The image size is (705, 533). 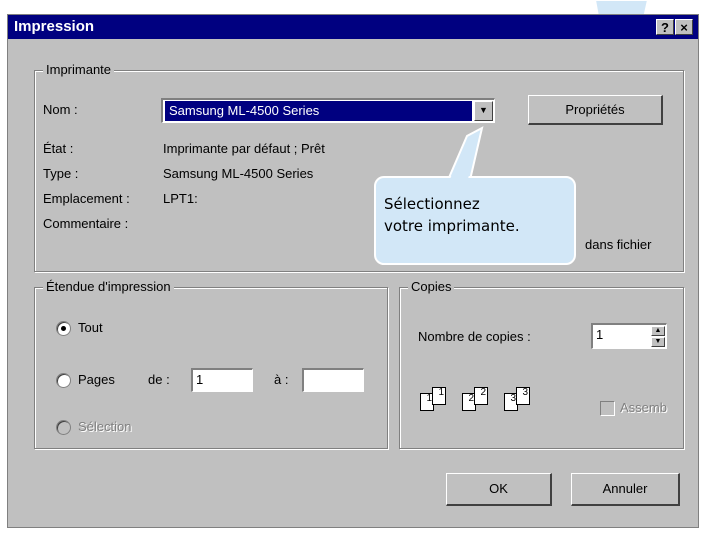 What do you see at coordinates (452, 226) in the screenshot?
I see `callout-line-2: votre imprimante.` at bounding box center [452, 226].